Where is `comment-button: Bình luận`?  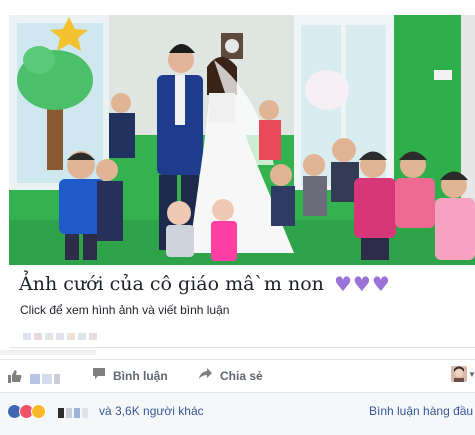
comment-button: Bình luận is located at coordinates (130, 376).